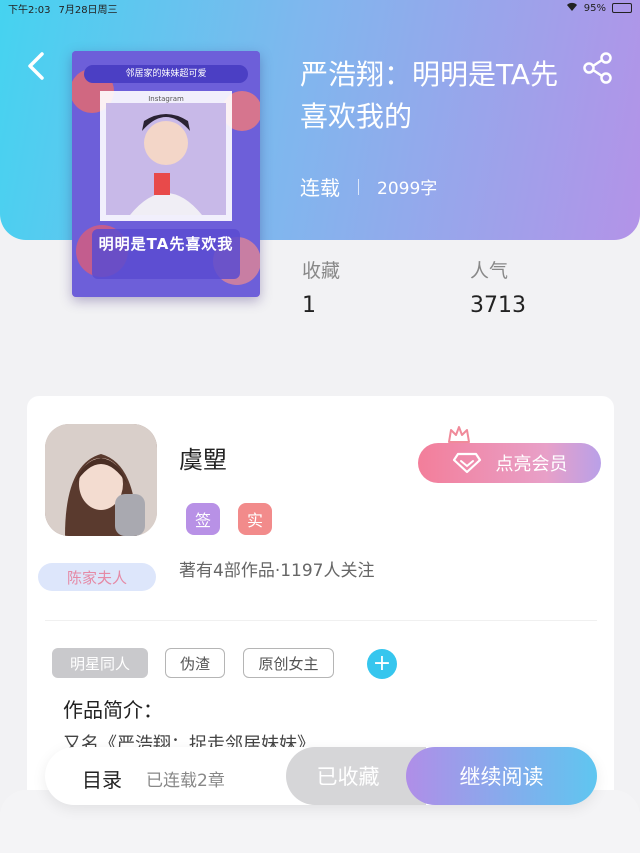 Image resolution: width=640 pixels, height=853 pixels. What do you see at coordinates (195, 663) in the screenshot?
I see `tag-item: 伪渣` at bounding box center [195, 663].